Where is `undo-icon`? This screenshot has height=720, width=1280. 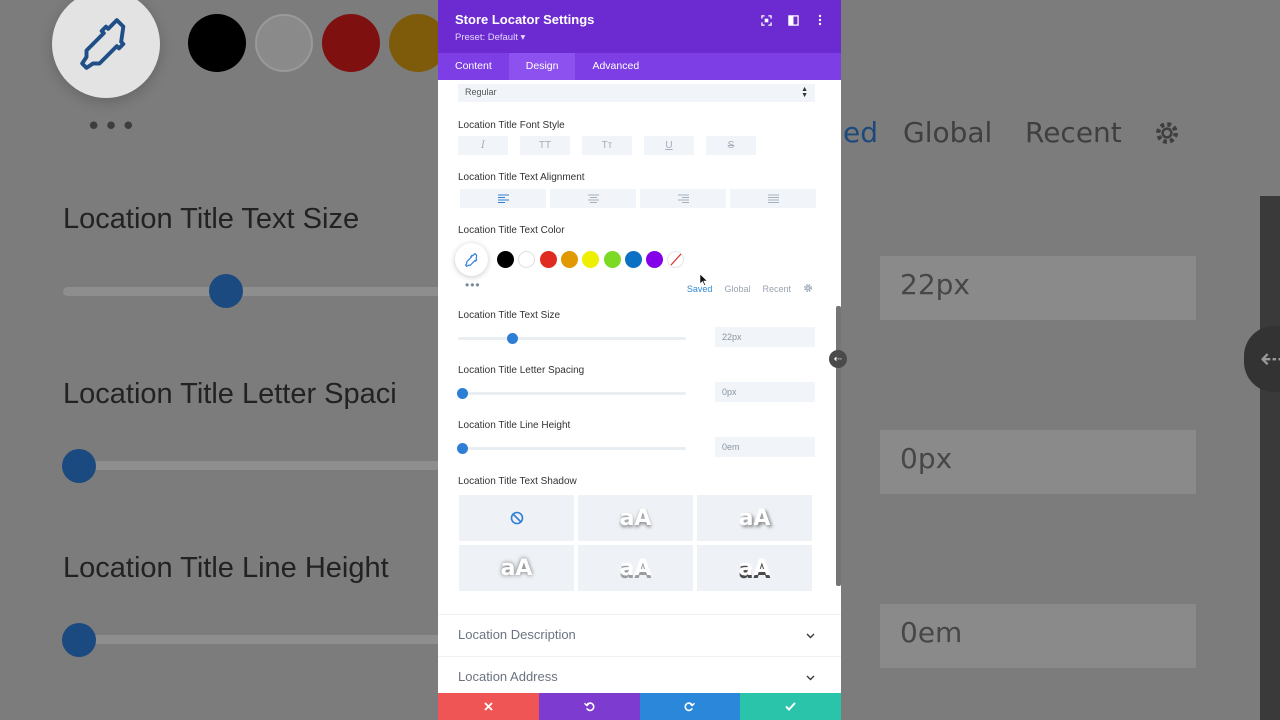 undo-icon is located at coordinates (589, 707).